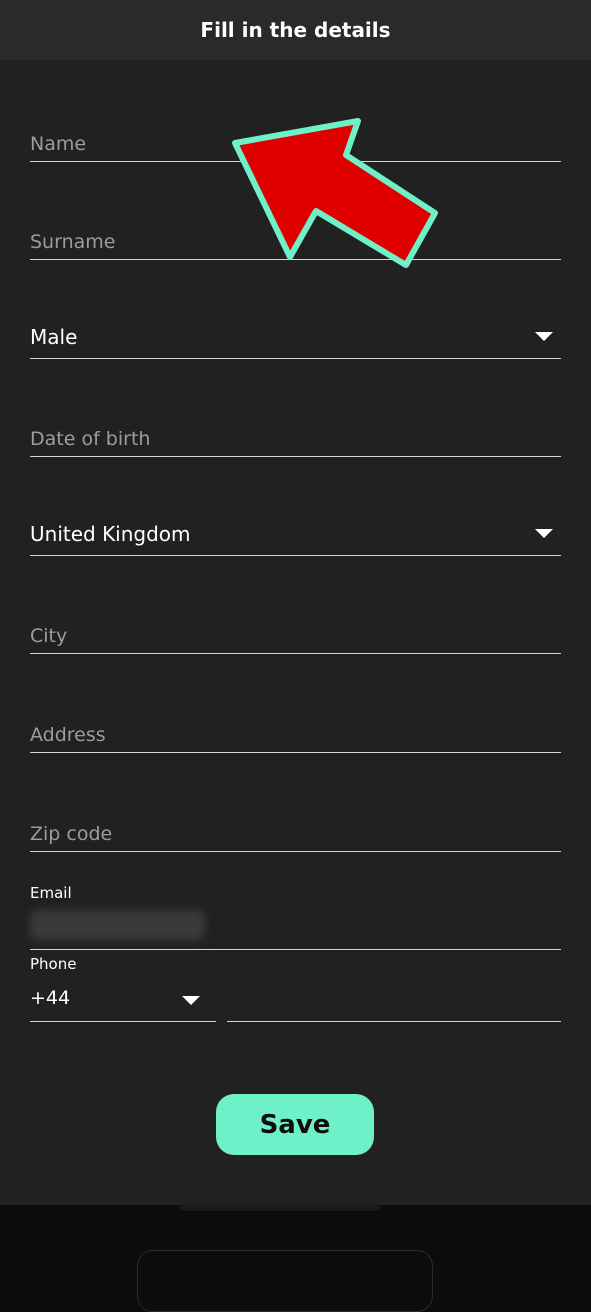 Image resolution: width=591 pixels, height=1312 pixels. I want to click on zip-code-input, so click(270, 834).